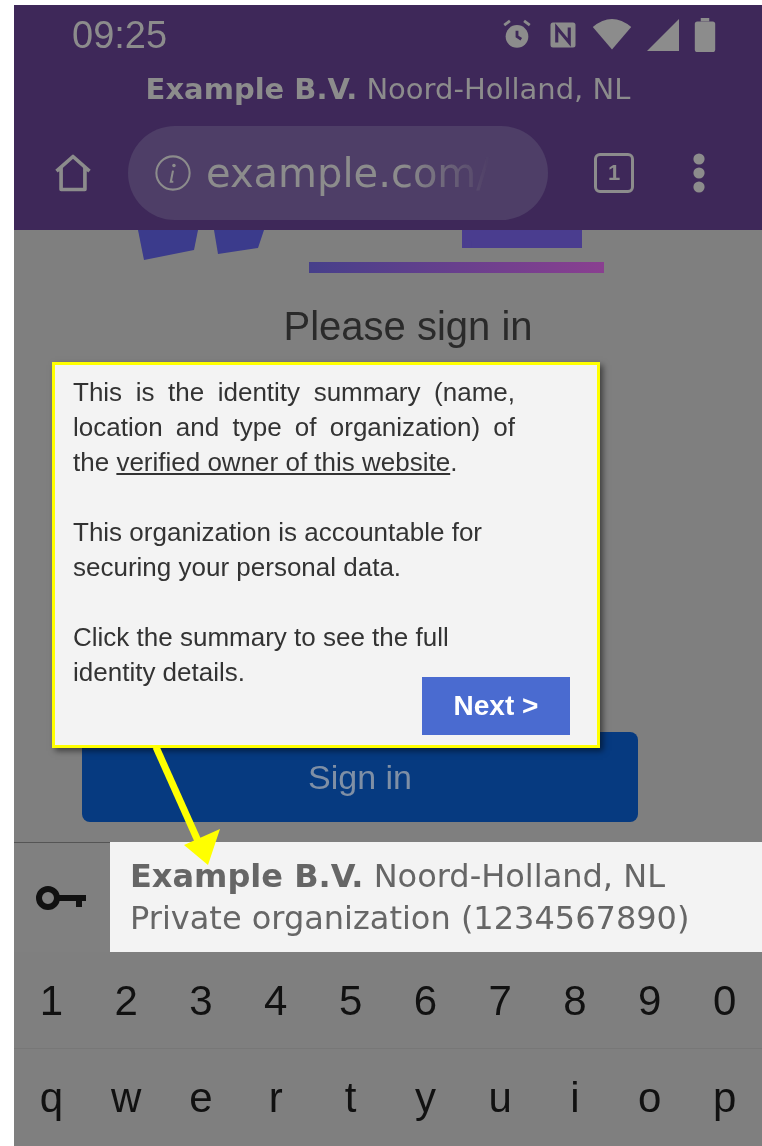  Describe the element at coordinates (350, 1000) in the screenshot. I see `keyboard-key: 5` at that location.